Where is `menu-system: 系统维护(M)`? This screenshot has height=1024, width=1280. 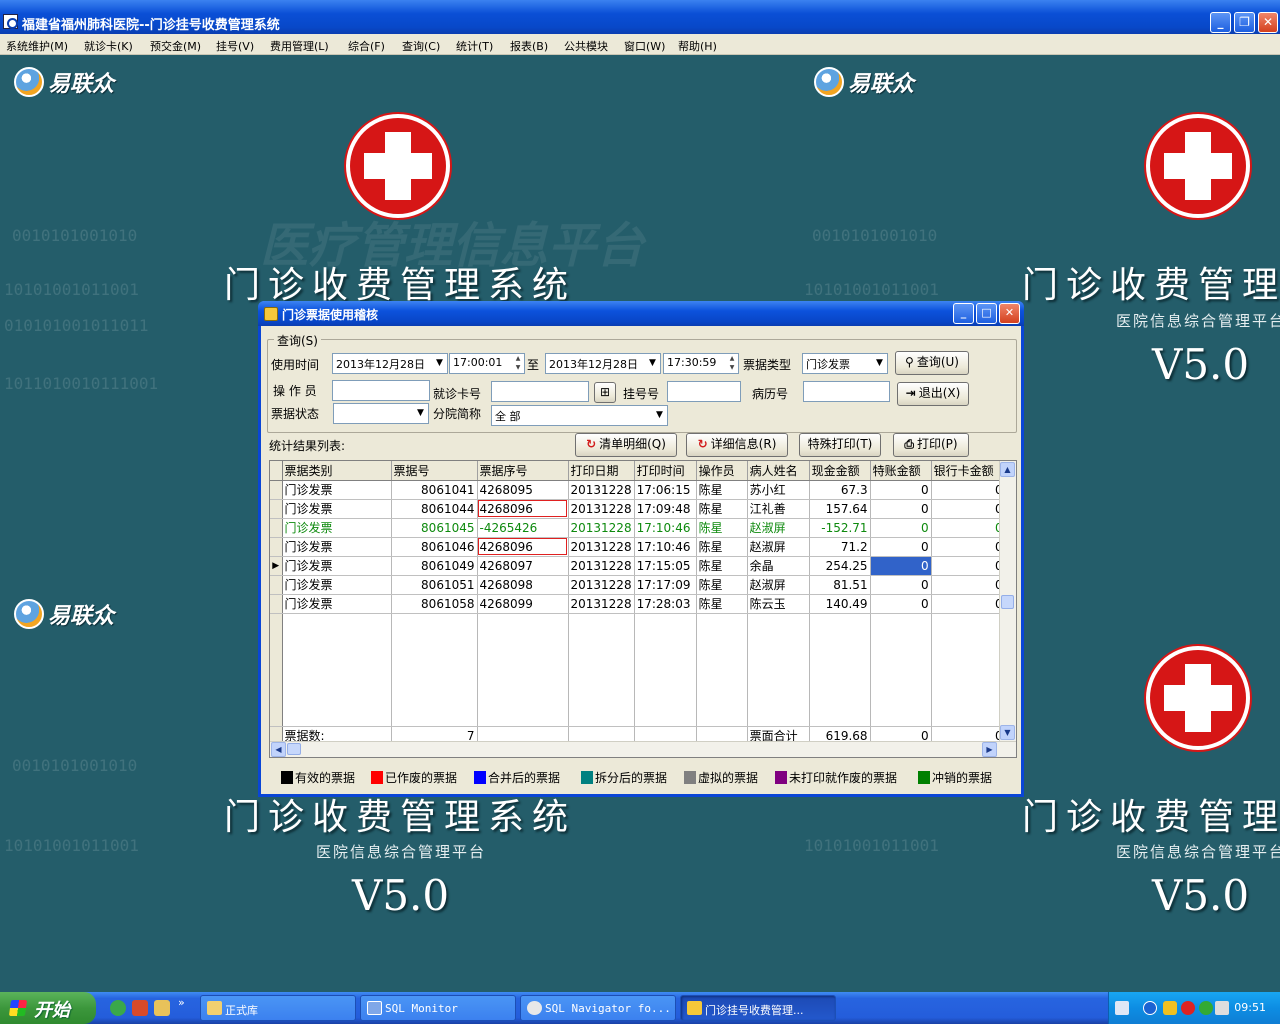
menu-system: 系统维护(M) is located at coordinates (37, 46).